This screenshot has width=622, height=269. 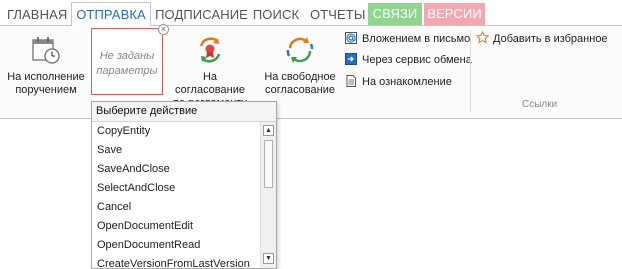 I want to click on list-item: OpenDocumentEdit, so click(x=176, y=226).